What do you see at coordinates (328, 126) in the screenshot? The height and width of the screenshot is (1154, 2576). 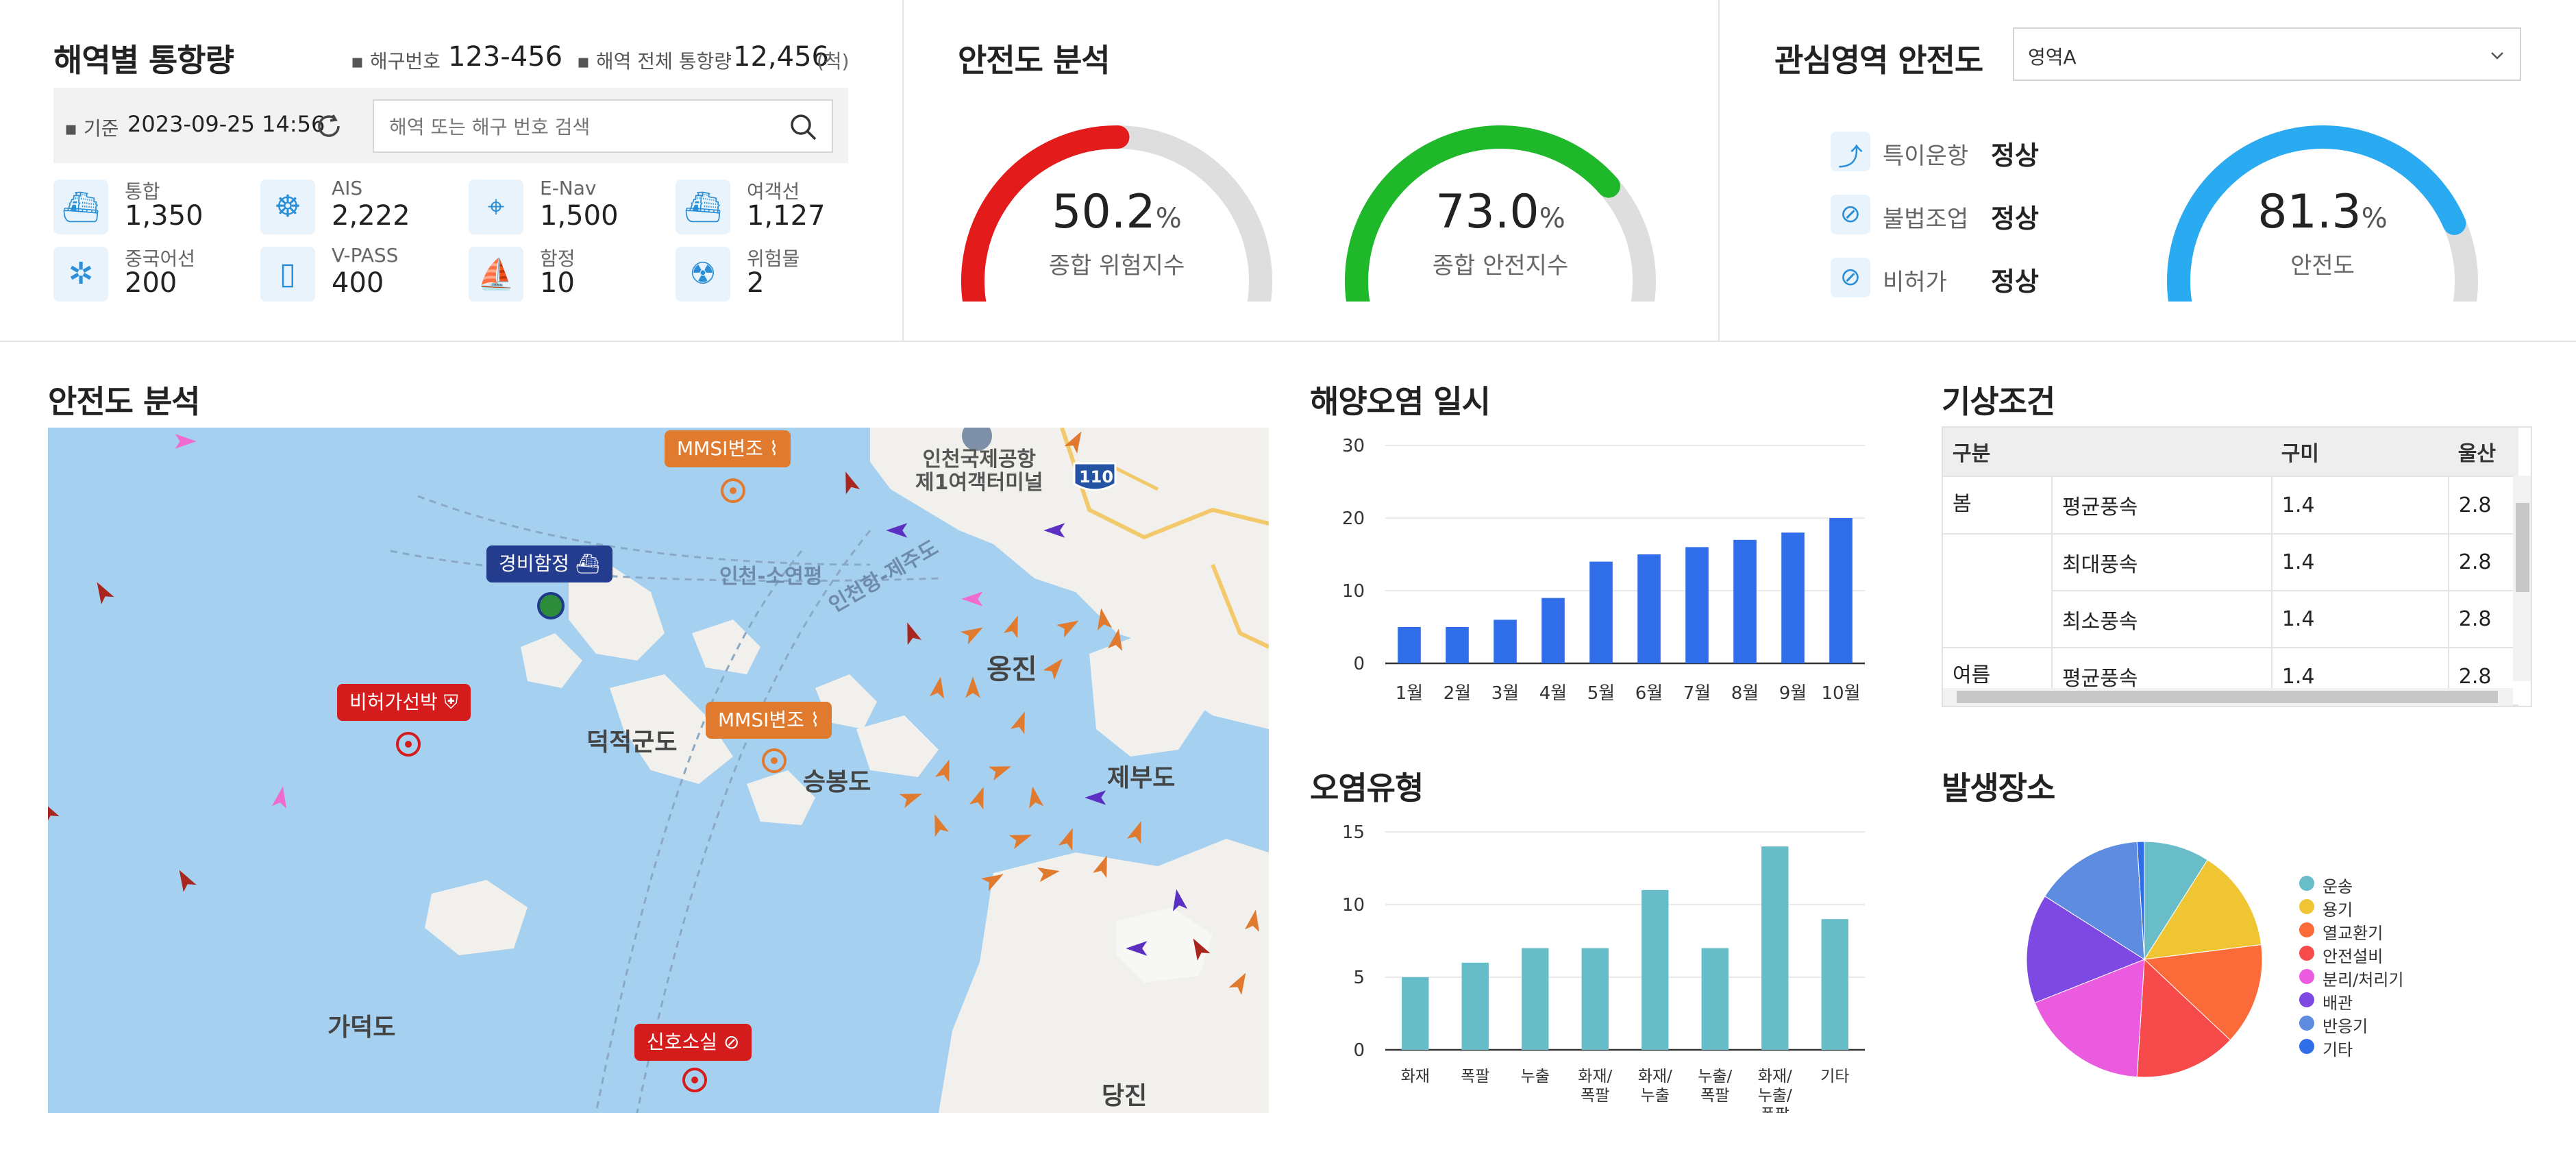 I see `refresh-icon` at bounding box center [328, 126].